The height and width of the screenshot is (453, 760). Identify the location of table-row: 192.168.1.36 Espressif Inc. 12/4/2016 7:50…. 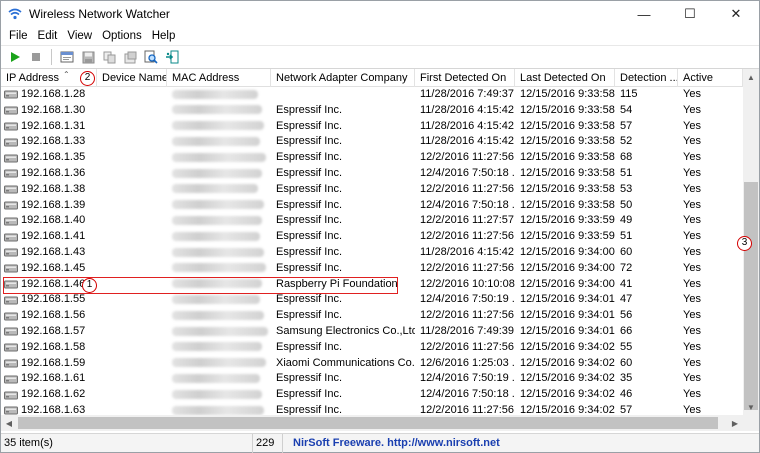
(372, 174).